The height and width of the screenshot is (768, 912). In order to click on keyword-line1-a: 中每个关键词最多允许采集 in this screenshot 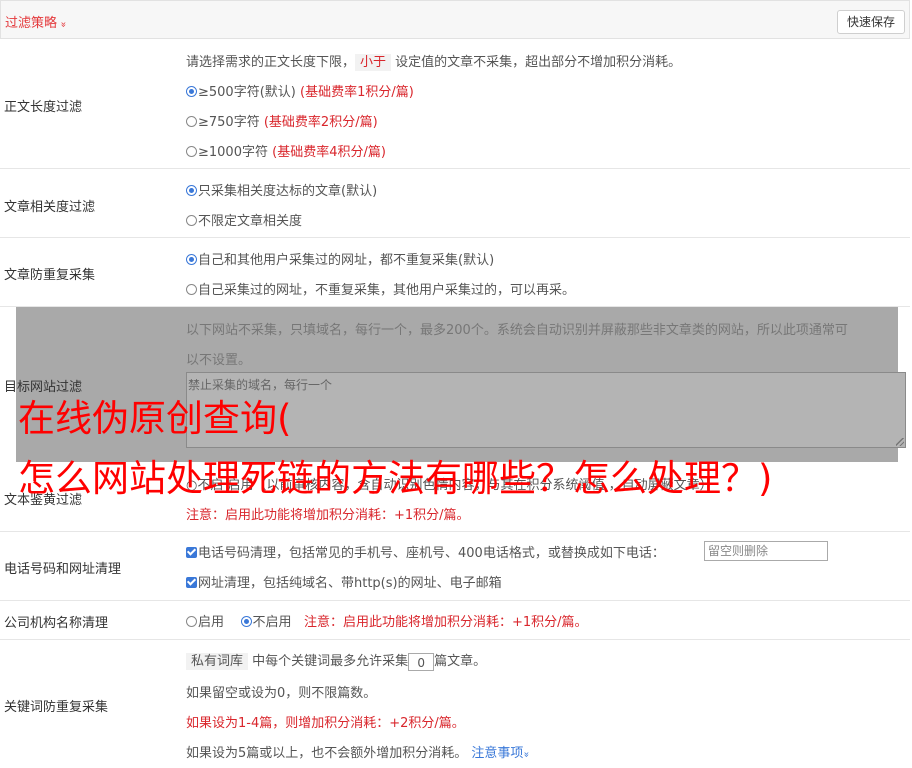, I will do `click(330, 661)`.